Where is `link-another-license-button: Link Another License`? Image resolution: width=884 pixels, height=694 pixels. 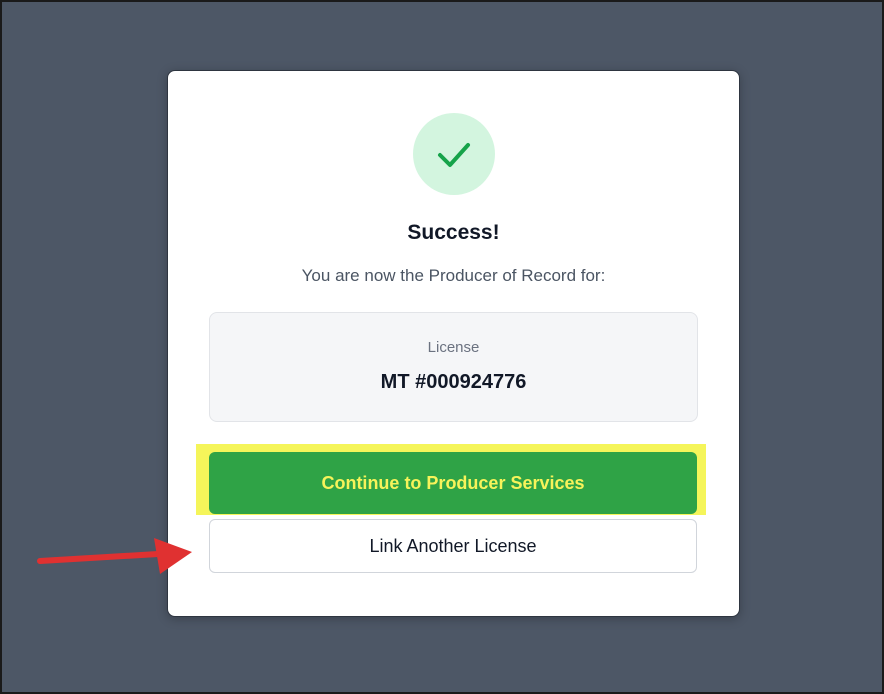 link-another-license-button: Link Another License is located at coordinates (453, 546).